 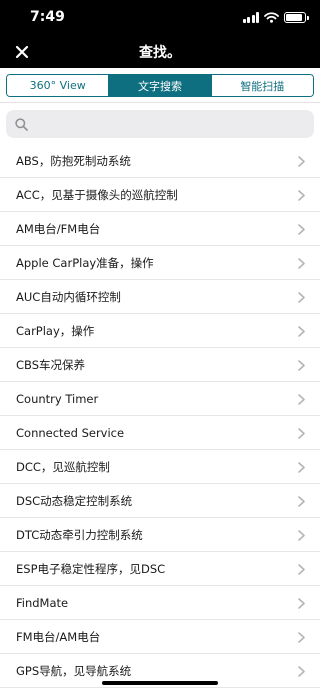 I want to click on list-item-label: ACC，见基于摄像头的巡航控制, so click(x=97, y=194).